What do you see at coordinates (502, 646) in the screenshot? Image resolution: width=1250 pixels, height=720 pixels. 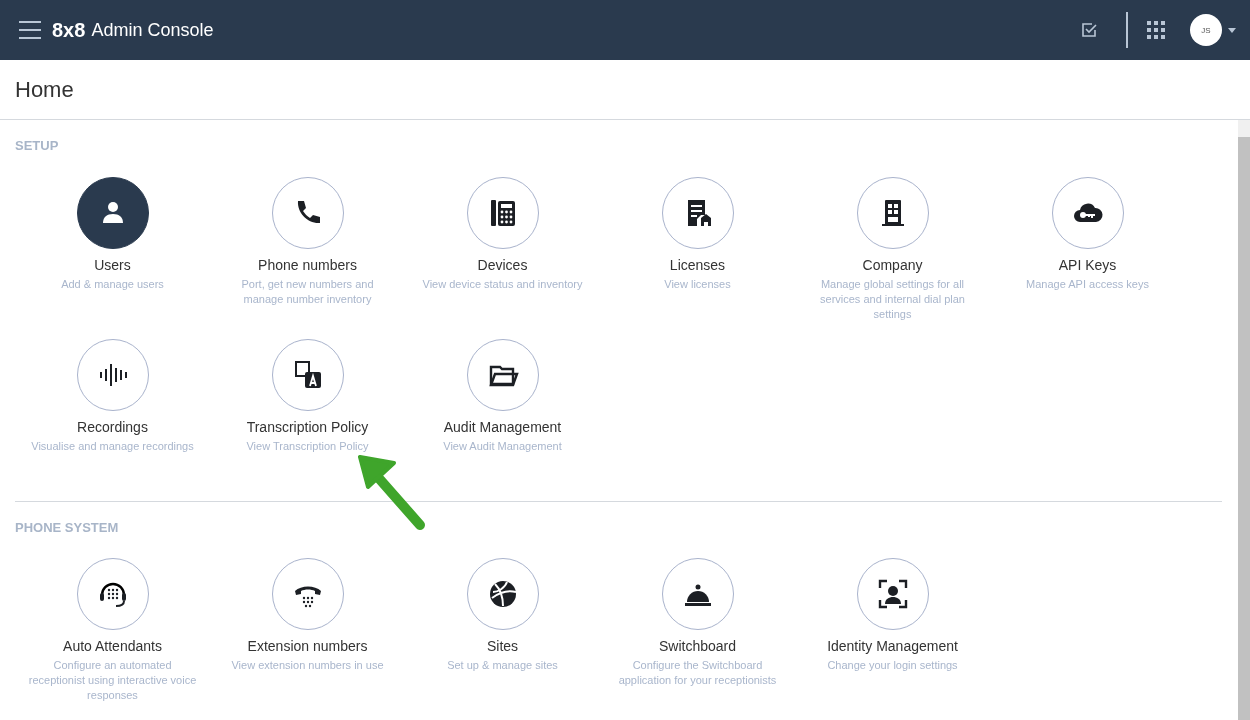 I see `tile-title: Sites` at bounding box center [502, 646].